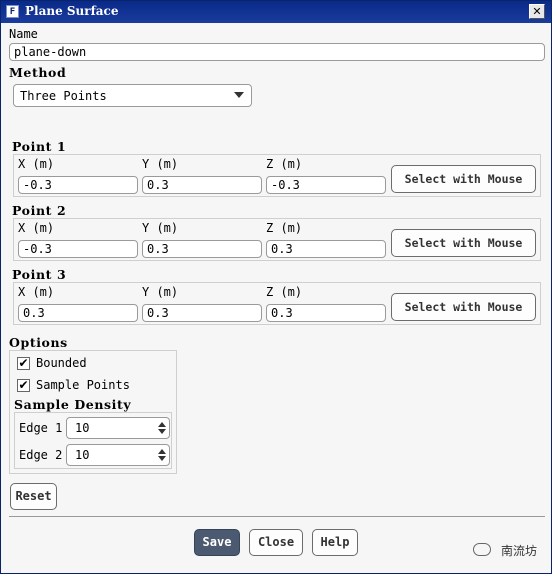 The height and width of the screenshot is (574, 552). Describe the element at coordinates (132, 95) in the screenshot. I see `method-dropdown: Three Points` at that location.